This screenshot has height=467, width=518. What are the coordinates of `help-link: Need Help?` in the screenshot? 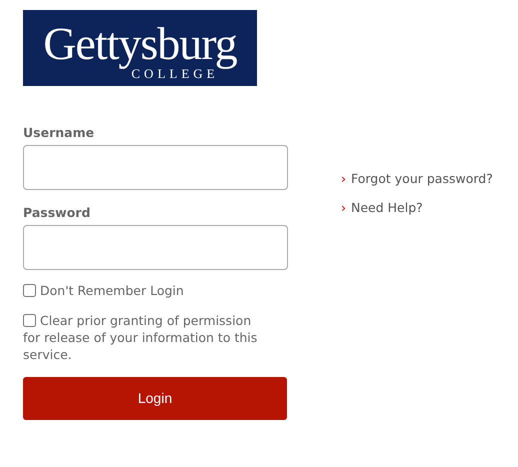 It's located at (387, 207).